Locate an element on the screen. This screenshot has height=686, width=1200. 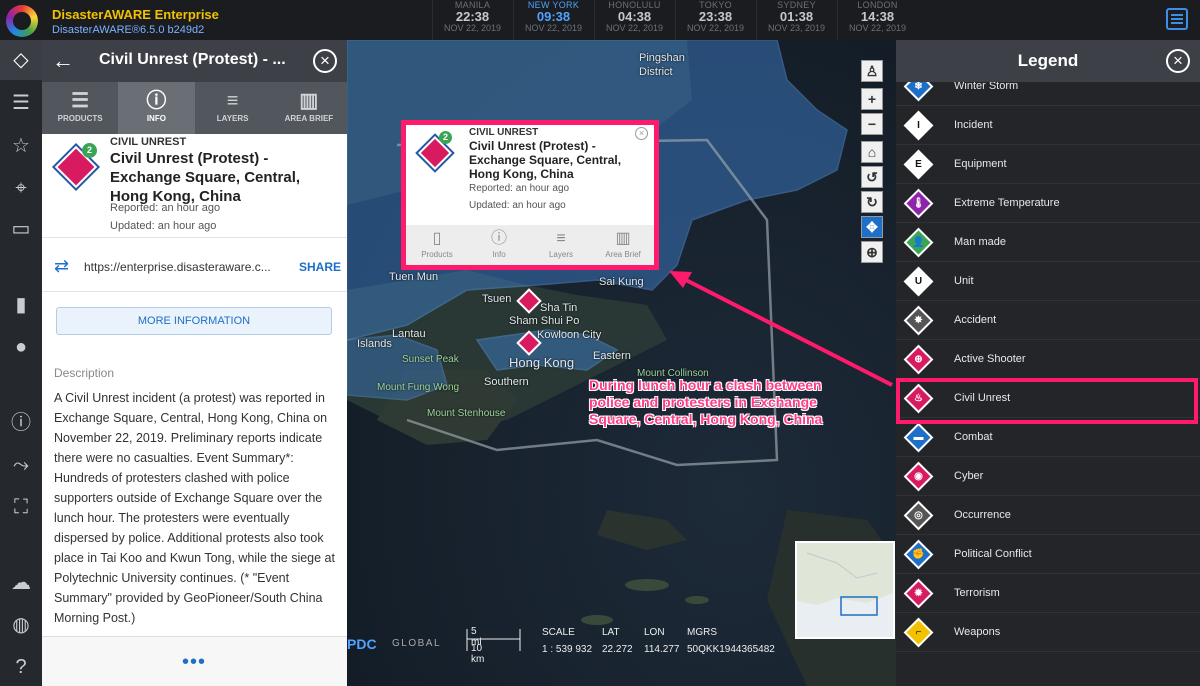
legend-glyph: ⊕ is located at coordinates (918, 359).